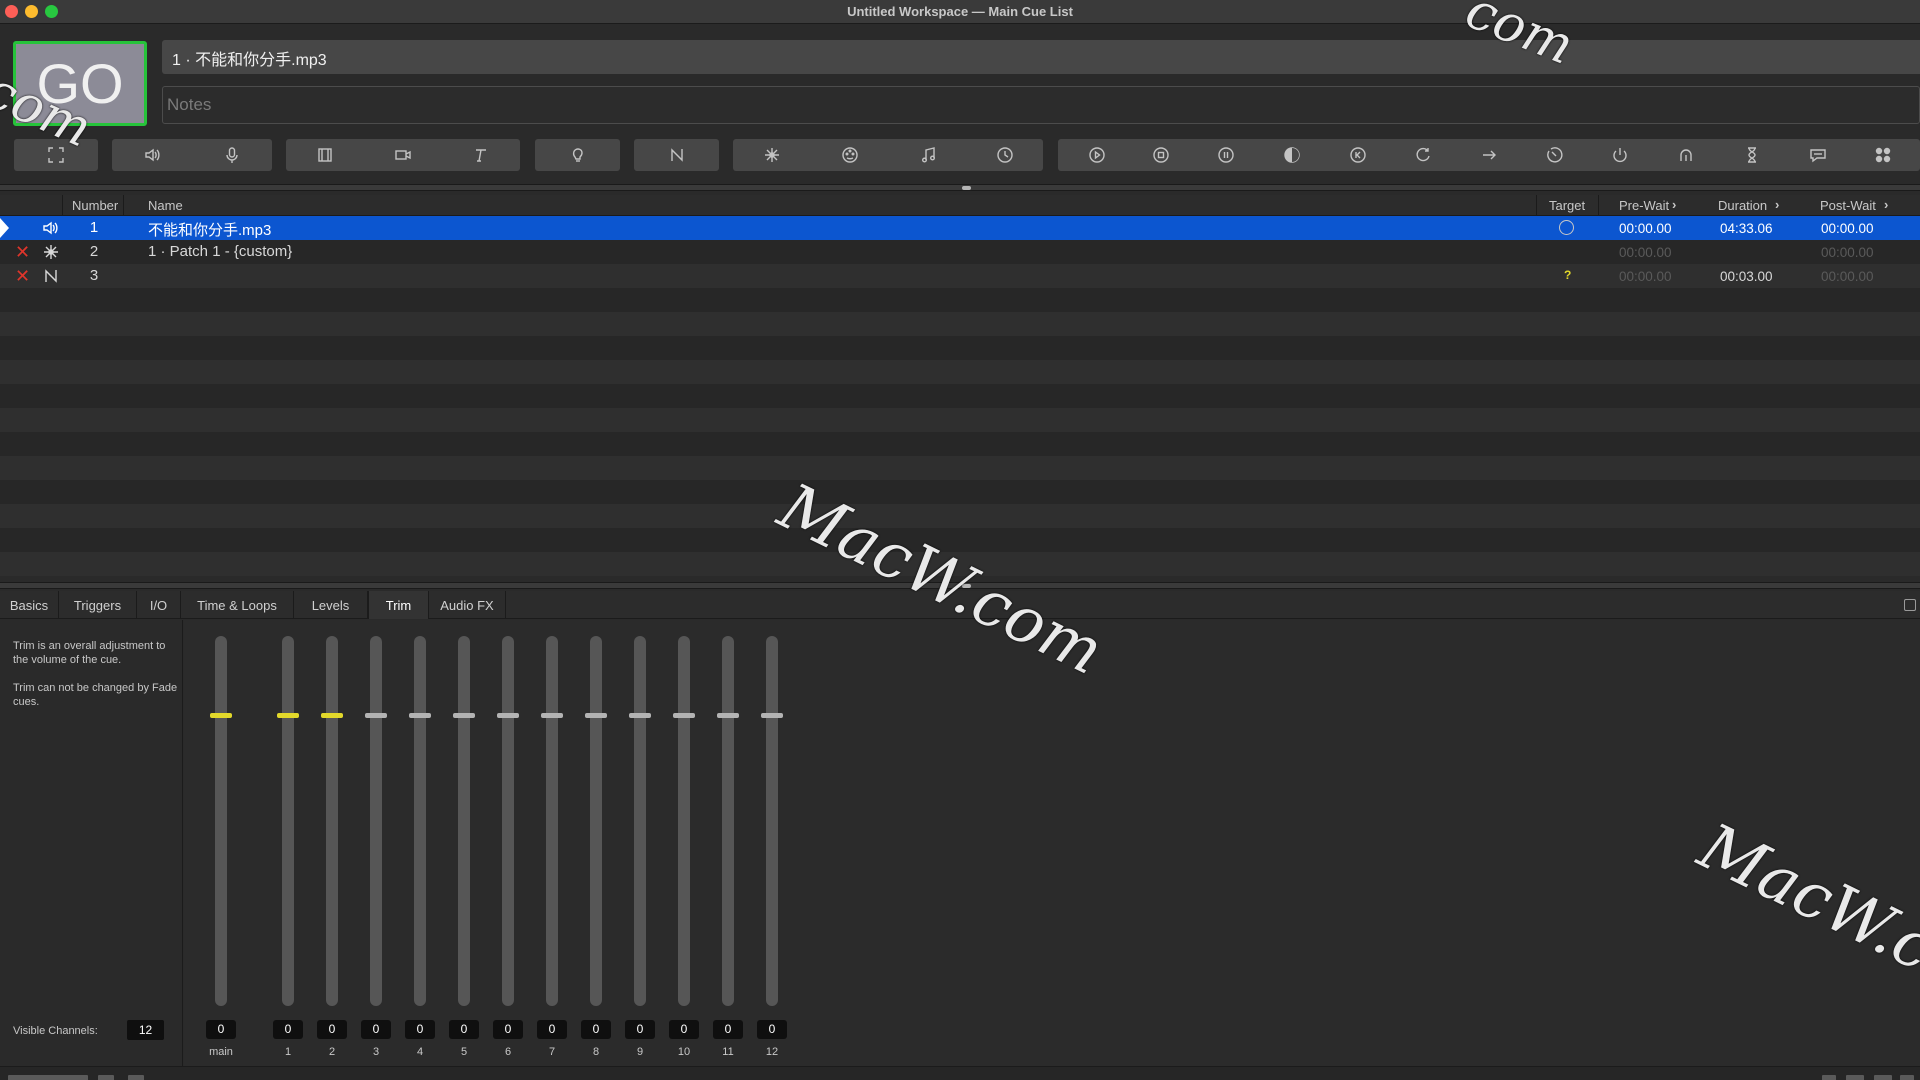  I want to click on start-icon, so click(1097, 155).